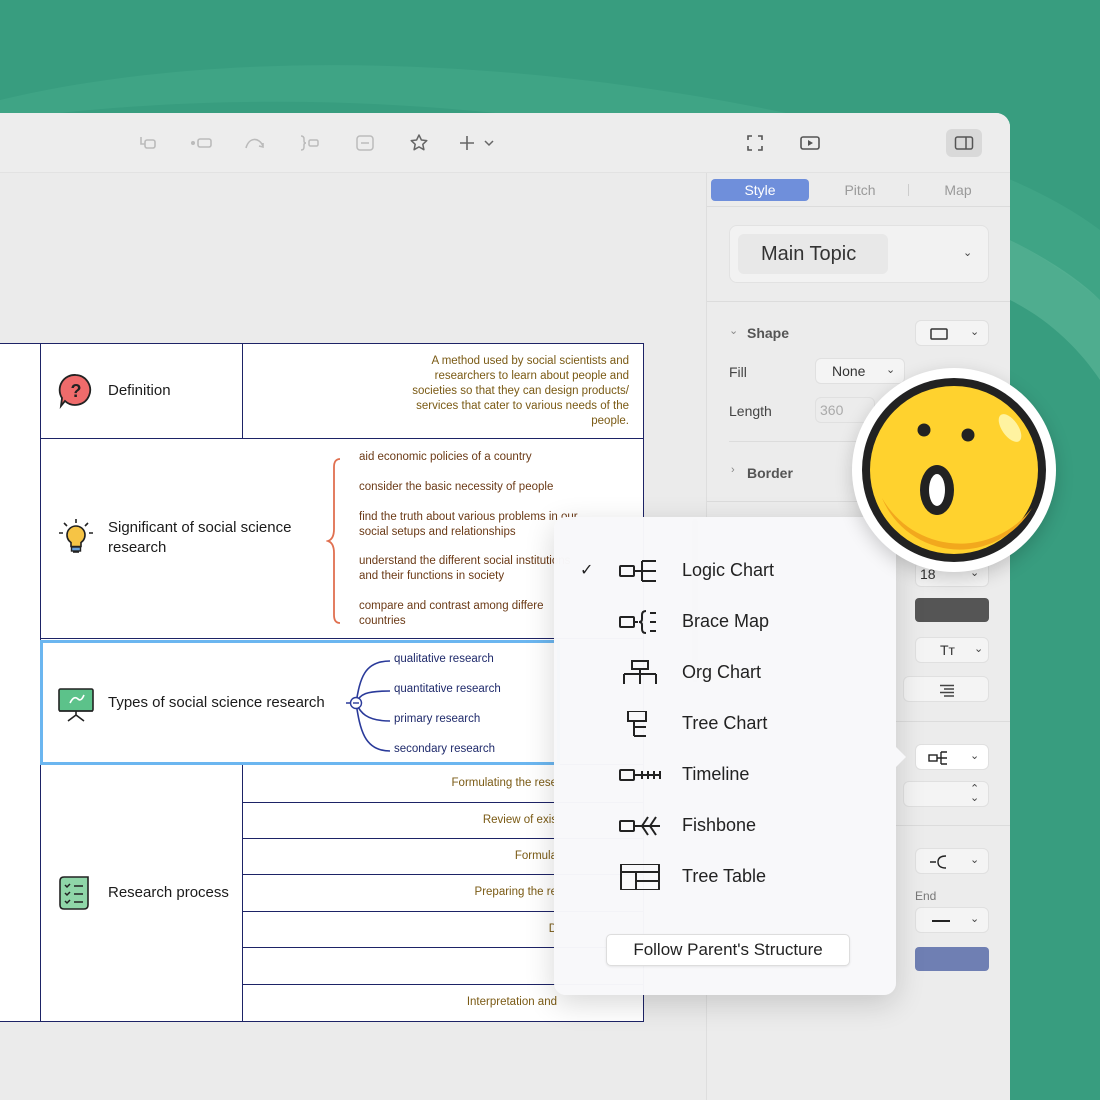 The image size is (1100, 1100). I want to click on subtopic-secondary: secondary research, so click(444, 749).